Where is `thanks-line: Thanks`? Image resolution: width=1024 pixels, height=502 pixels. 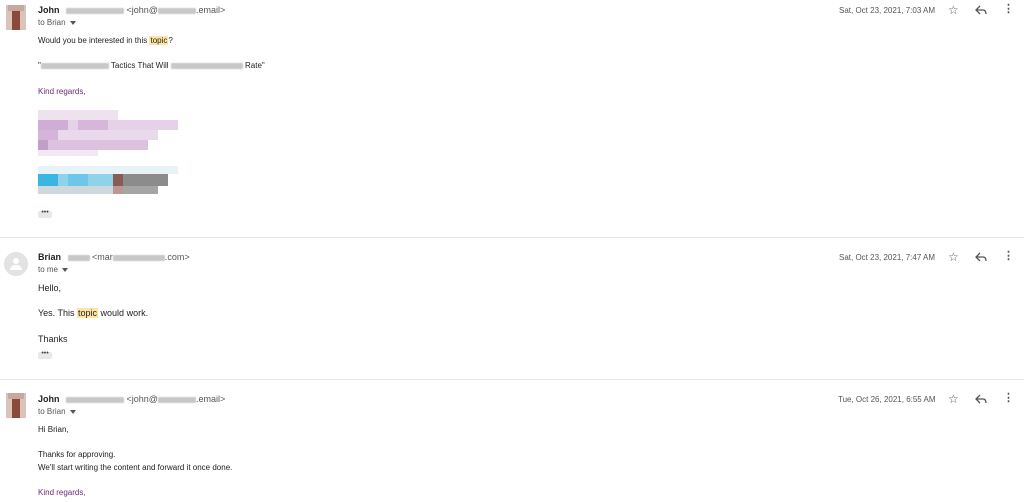
thanks-line: Thanks is located at coordinates (53, 339).